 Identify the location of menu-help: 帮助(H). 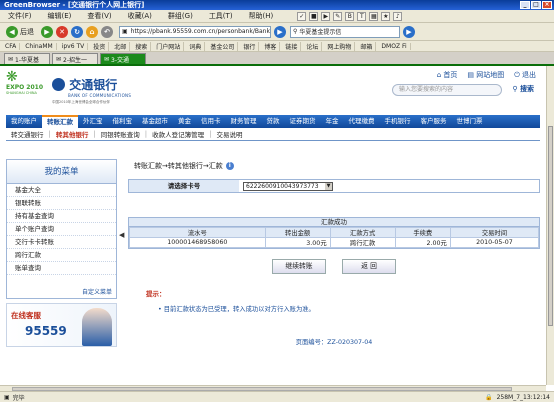
(261, 16).